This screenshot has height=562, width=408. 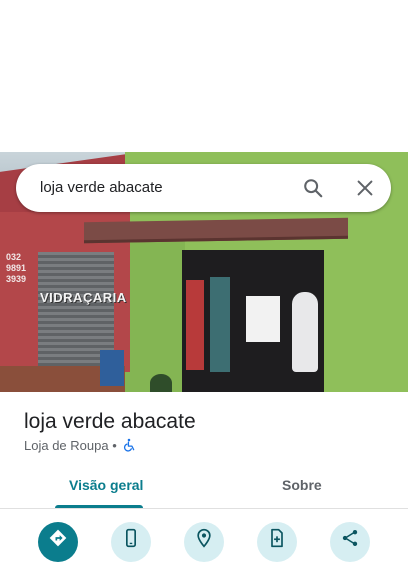 I want to click on shutter-sign: VIDRAÇARIA, so click(x=83, y=297).